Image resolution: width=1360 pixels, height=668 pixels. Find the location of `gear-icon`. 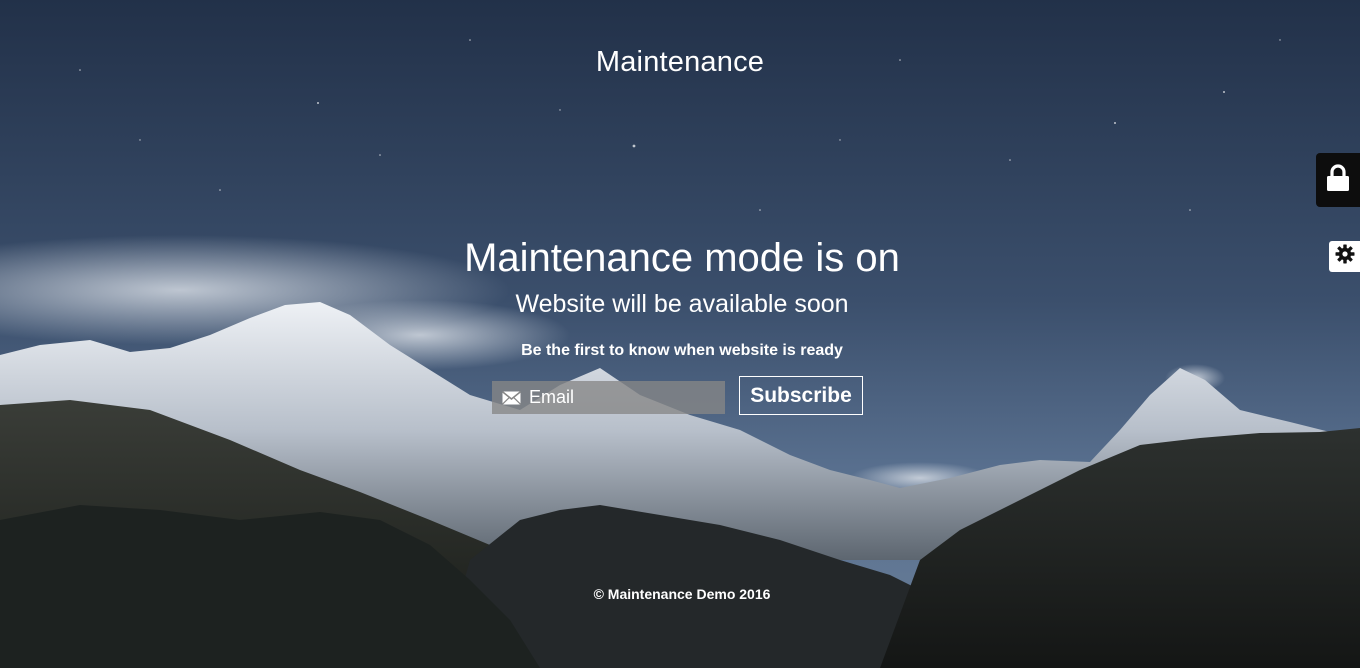

gear-icon is located at coordinates (1345, 256).